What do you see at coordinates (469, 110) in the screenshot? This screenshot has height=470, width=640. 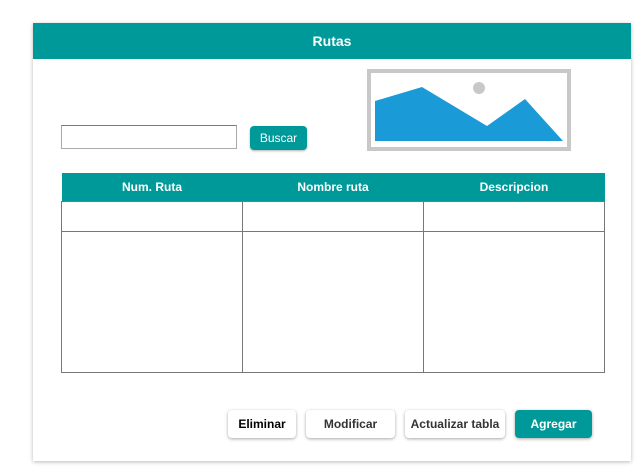 I see `image-placeholder-icon` at bounding box center [469, 110].